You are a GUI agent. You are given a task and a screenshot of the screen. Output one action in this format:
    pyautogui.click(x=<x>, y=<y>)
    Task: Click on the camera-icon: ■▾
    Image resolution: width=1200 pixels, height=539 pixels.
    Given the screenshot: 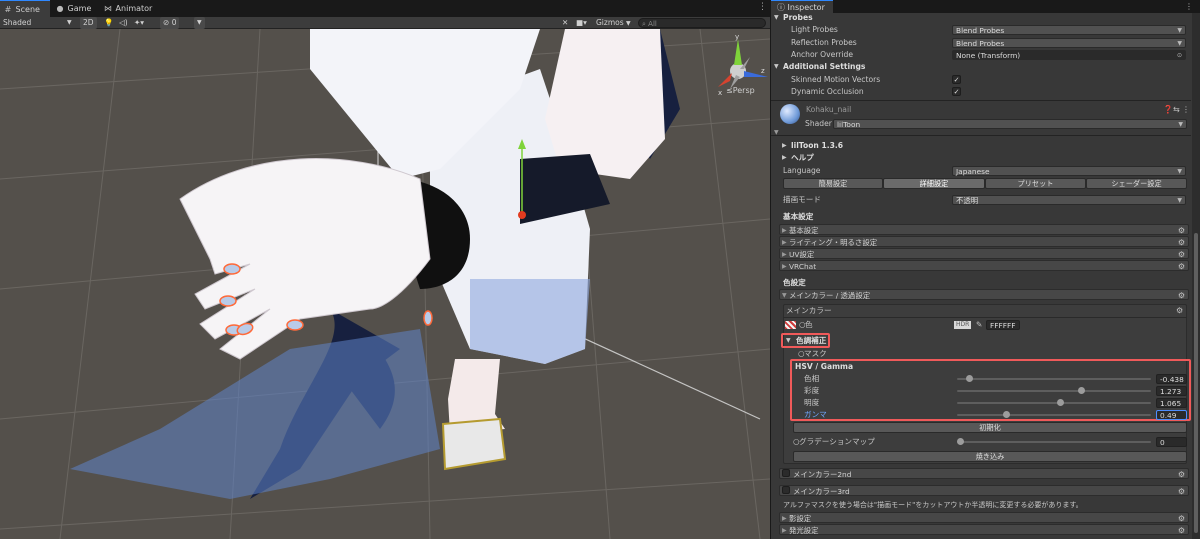 What is the action you would take?
    pyautogui.click(x=581, y=23)
    